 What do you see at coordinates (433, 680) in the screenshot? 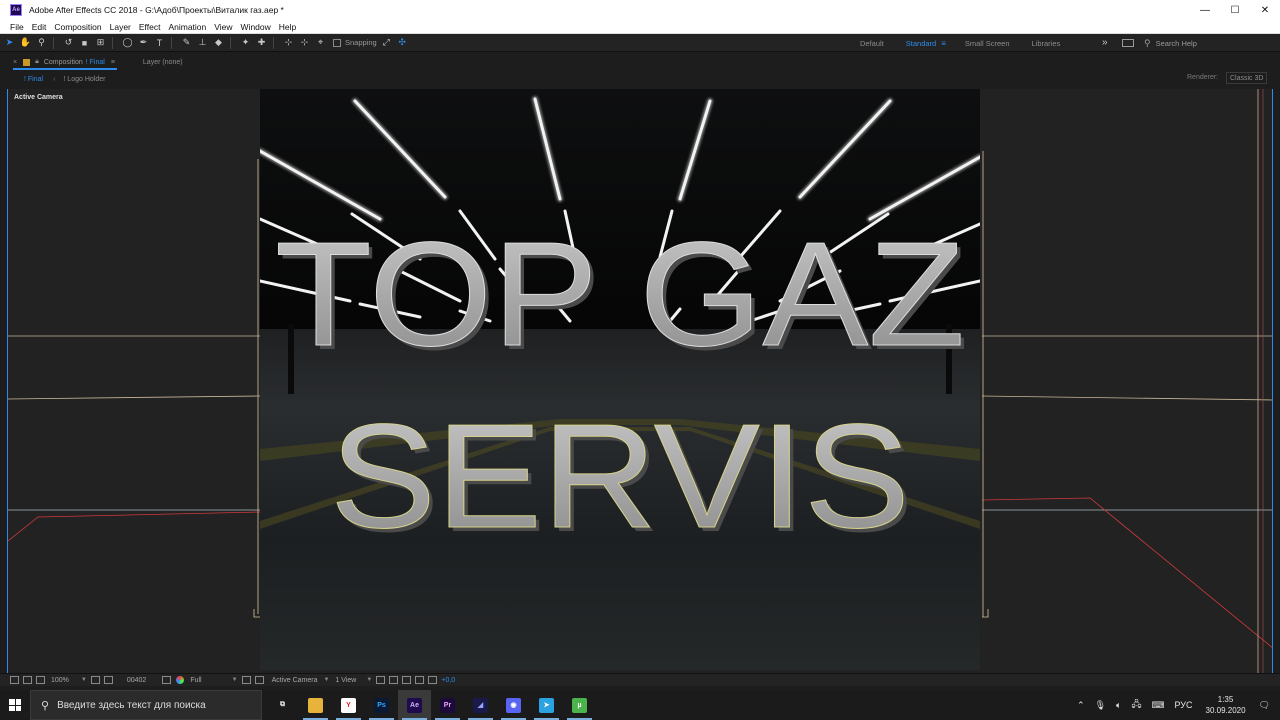
I see `reset-exposure-icon` at bounding box center [433, 680].